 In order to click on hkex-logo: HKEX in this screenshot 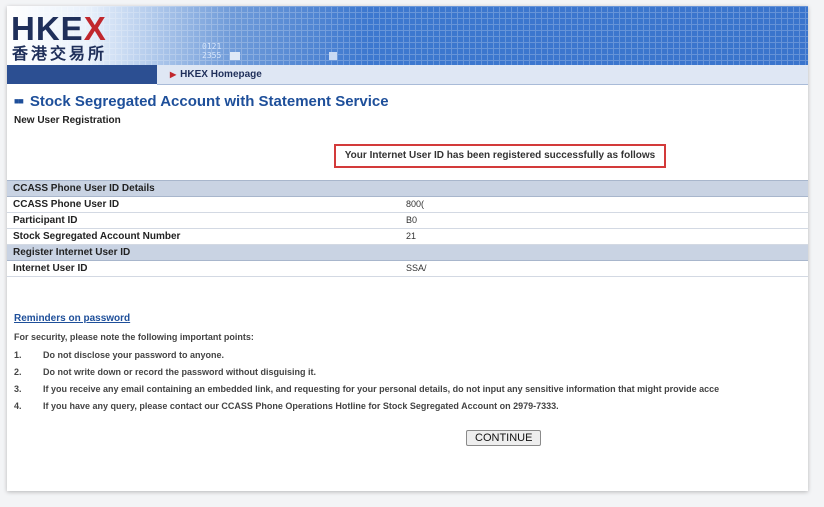, I will do `click(59, 28)`.